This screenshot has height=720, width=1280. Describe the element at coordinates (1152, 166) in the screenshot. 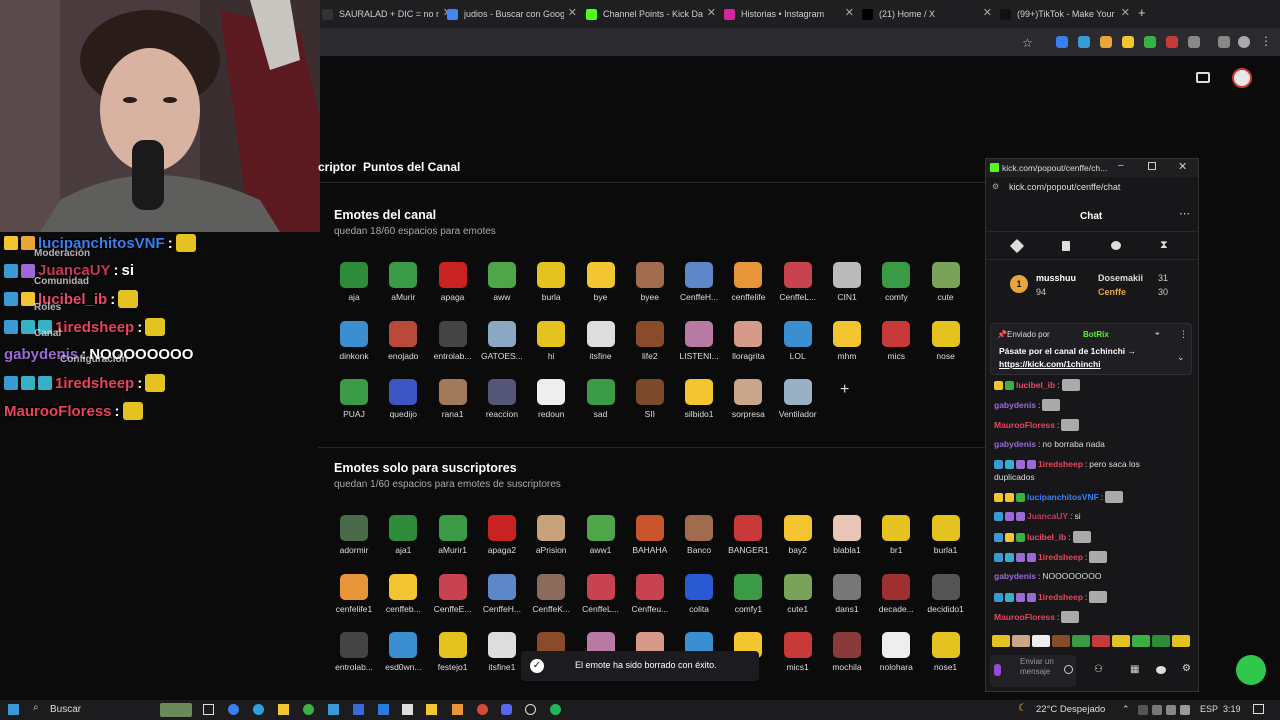

I see `maximize-icon` at that location.